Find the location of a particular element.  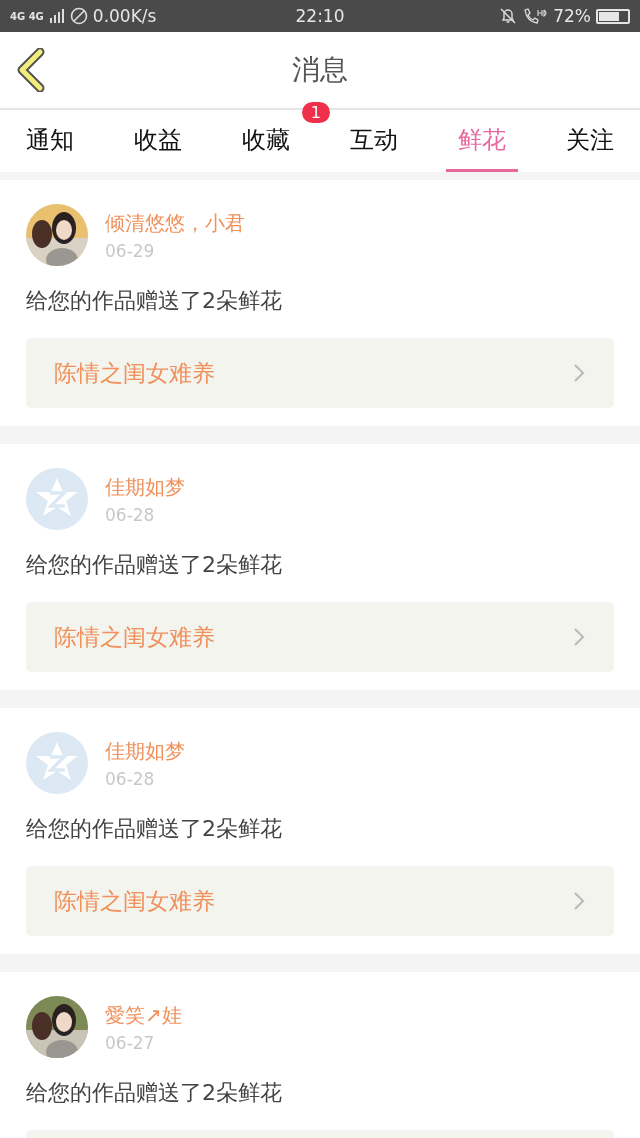

page-title: 消息 is located at coordinates (320, 70).